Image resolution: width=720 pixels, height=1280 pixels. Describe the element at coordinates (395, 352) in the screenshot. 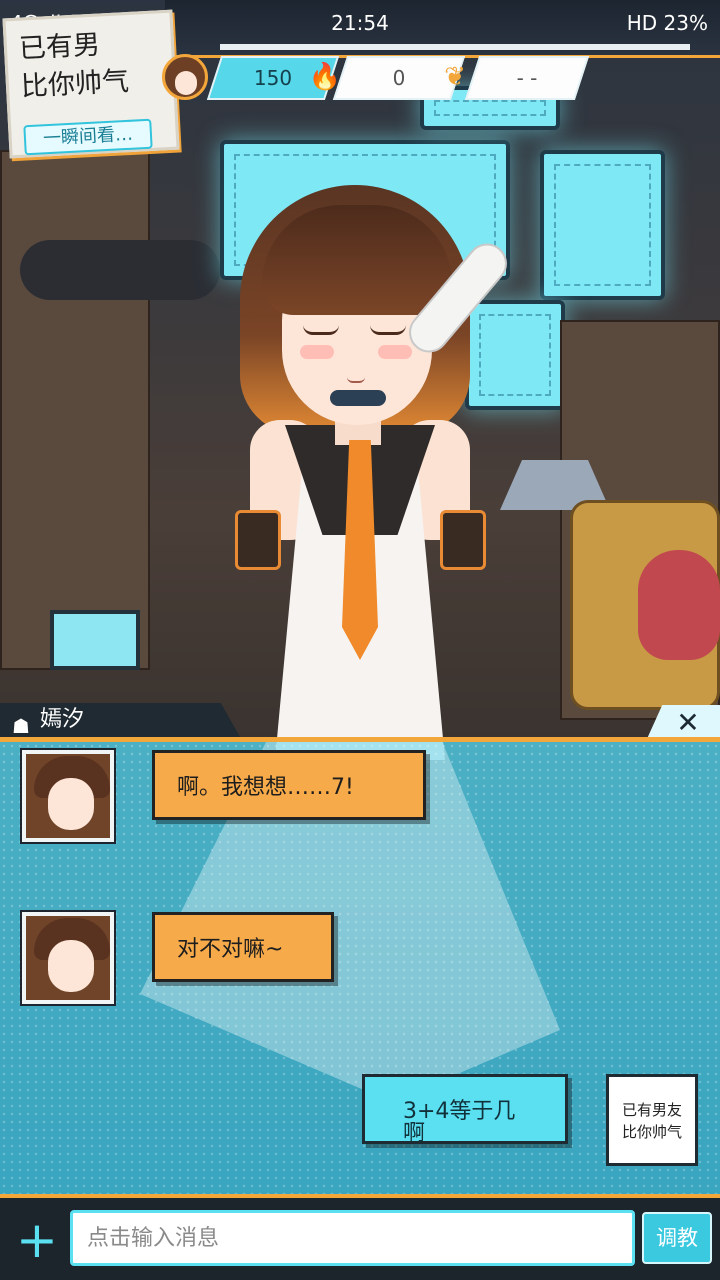

I see `character-blush-right` at that location.